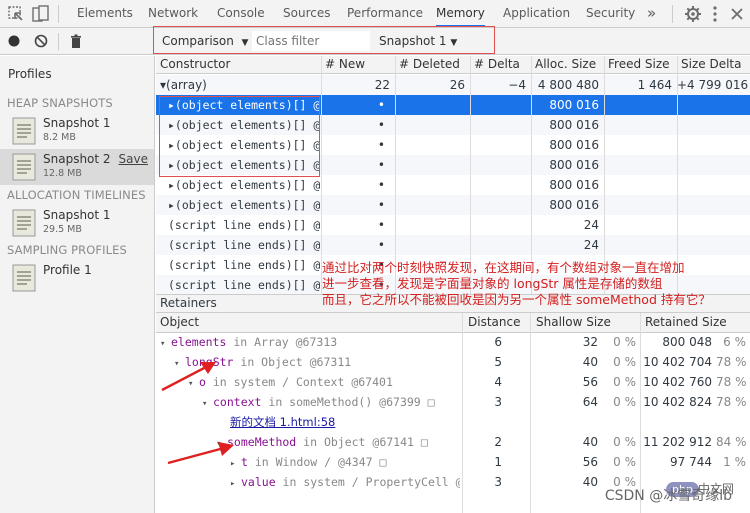 This screenshot has width=750, height=513. What do you see at coordinates (282, 342) in the screenshot?
I see `retainer-desc: in Array @67313` at bounding box center [282, 342].